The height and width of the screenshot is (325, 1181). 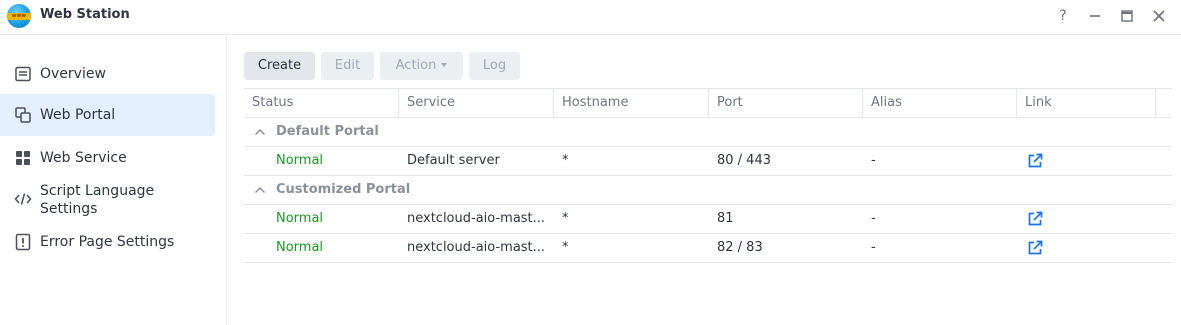 I want to click on table-header: Status Service Hostname Port Alias Link, so click(x=708, y=103).